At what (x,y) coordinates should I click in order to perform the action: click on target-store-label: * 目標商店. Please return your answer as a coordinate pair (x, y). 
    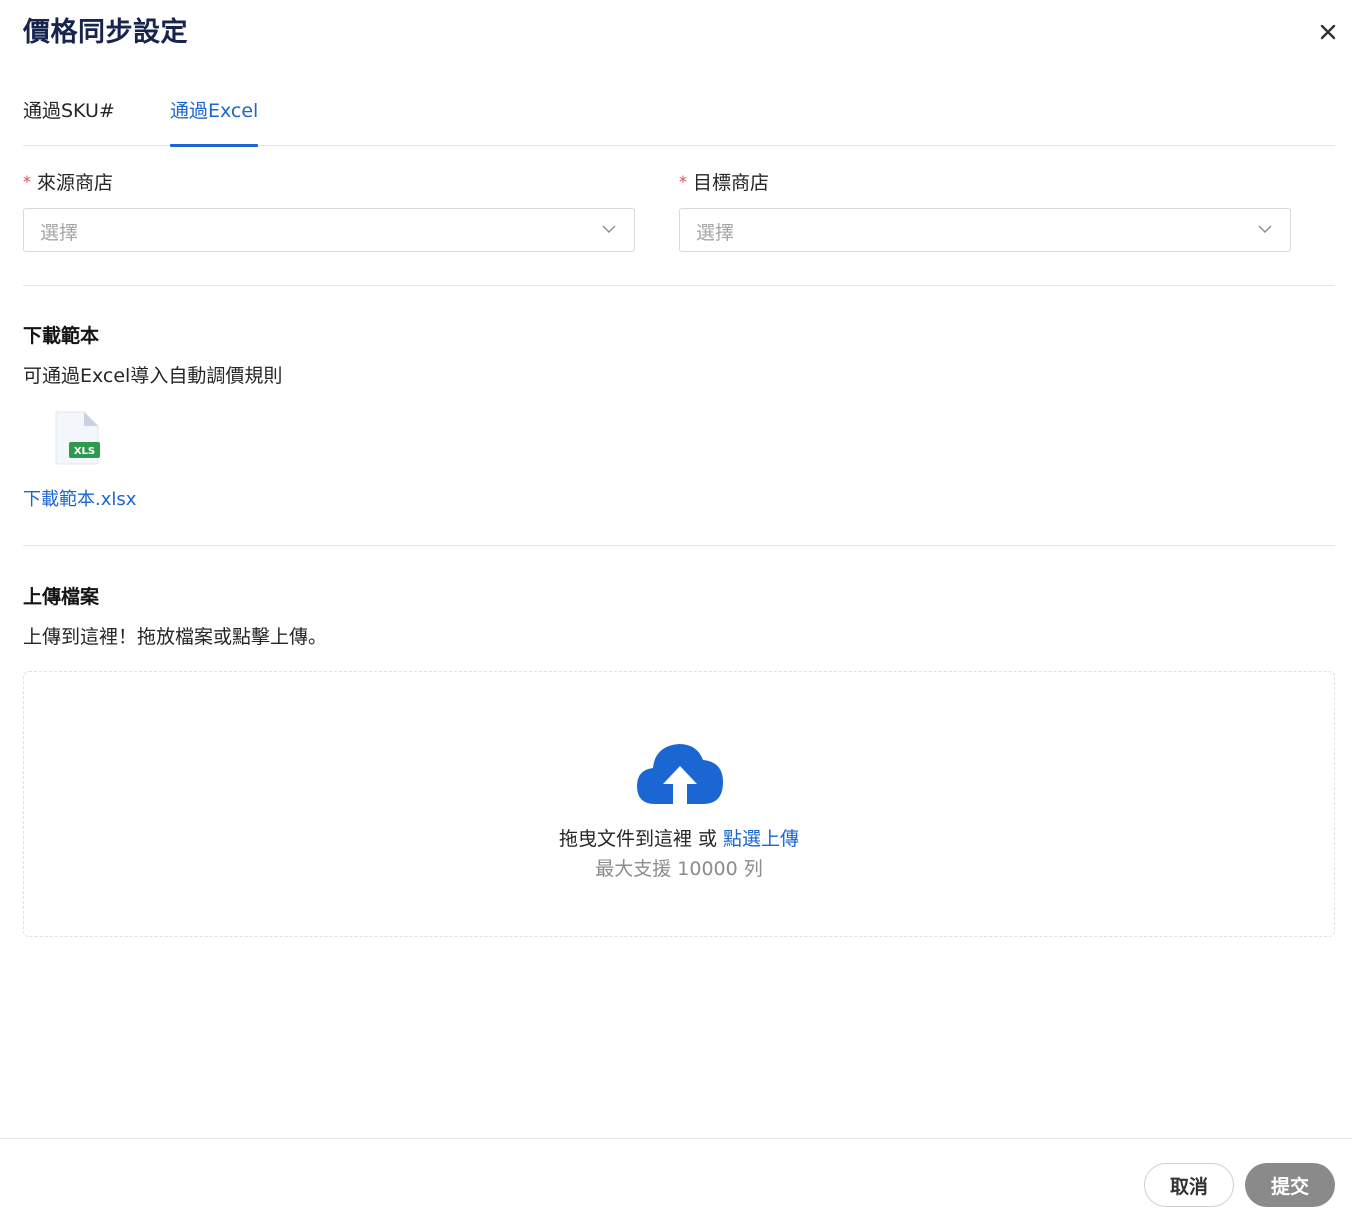
    Looking at the image, I should click on (724, 181).